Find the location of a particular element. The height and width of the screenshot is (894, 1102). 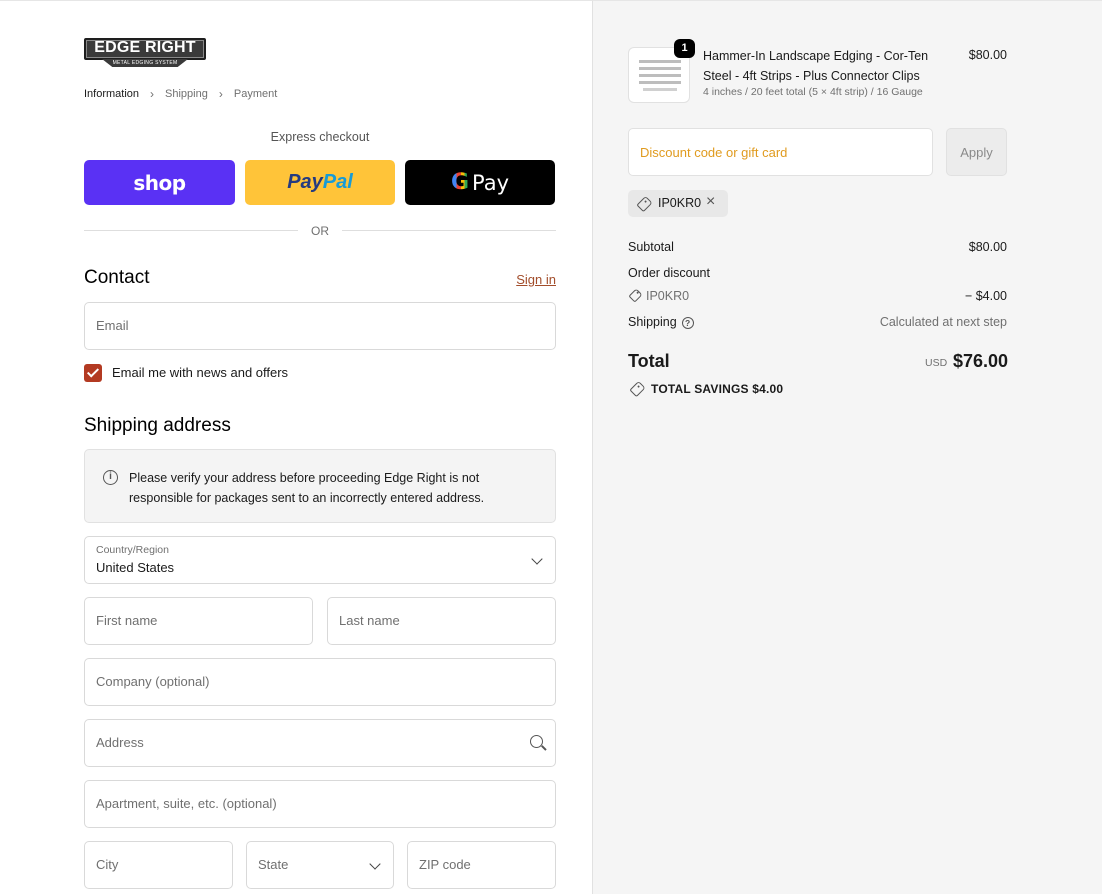

zip-field: ZIP code is located at coordinates (481, 865).